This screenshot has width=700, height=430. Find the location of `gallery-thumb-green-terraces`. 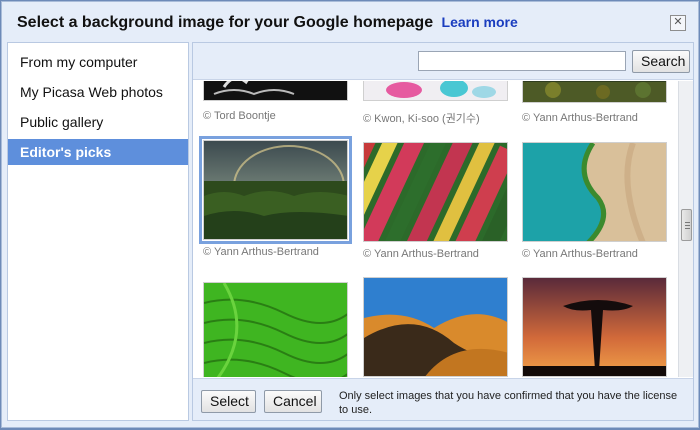

gallery-thumb-green-terraces is located at coordinates (275, 329).